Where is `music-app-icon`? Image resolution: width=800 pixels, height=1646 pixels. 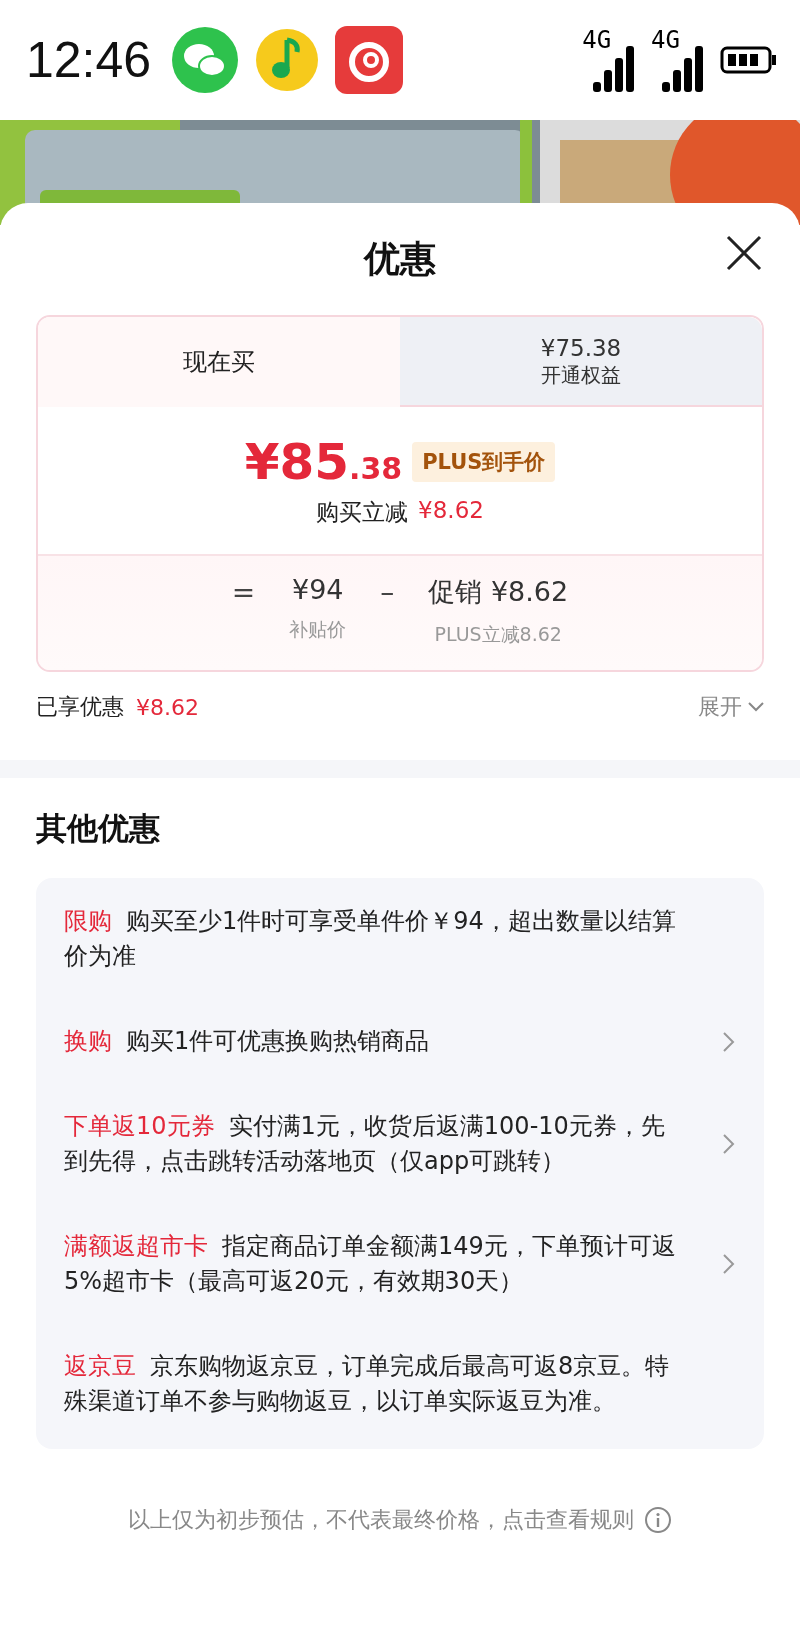
music-app-icon is located at coordinates (369, 60).